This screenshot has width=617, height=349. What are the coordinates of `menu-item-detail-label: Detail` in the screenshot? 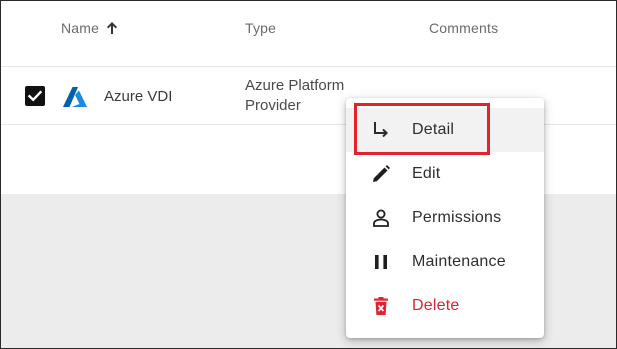 It's located at (433, 129).